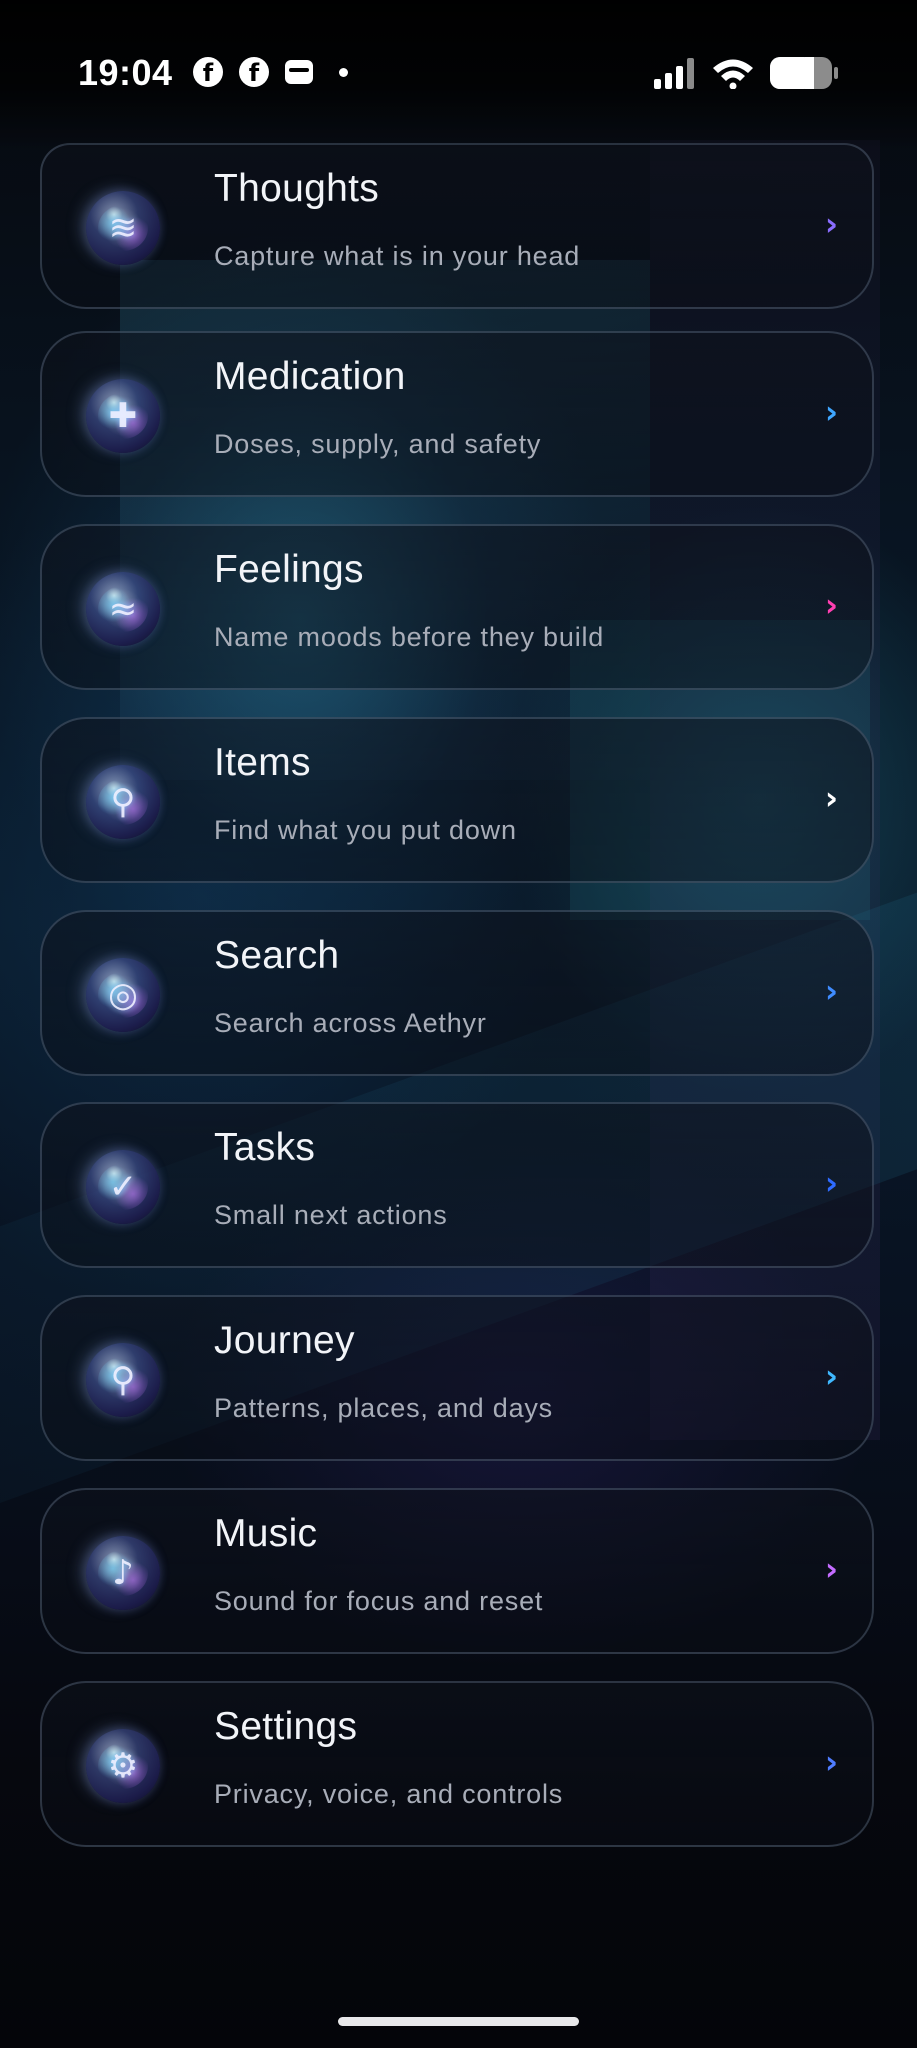 The height and width of the screenshot is (2048, 917). Describe the element at coordinates (350, 1023) in the screenshot. I see `menu-item-subtitle: Search across Aethyr` at that location.